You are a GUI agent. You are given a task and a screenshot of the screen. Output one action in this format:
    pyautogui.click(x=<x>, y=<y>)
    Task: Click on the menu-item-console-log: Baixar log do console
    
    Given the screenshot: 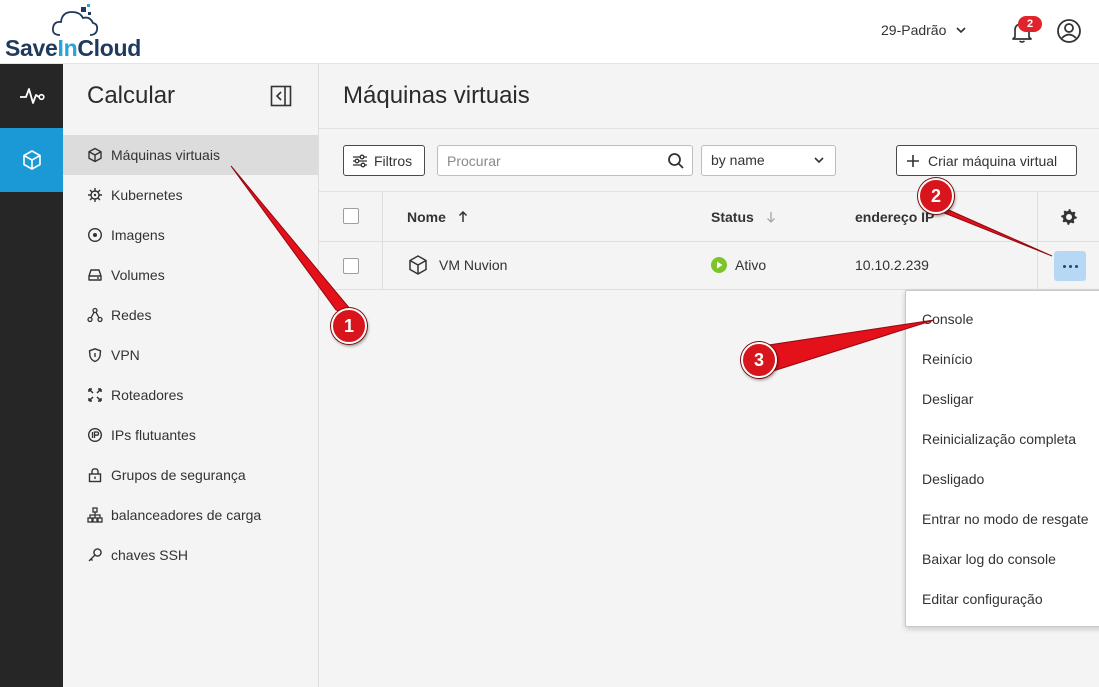 What is the action you would take?
    pyautogui.click(x=1002, y=559)
    